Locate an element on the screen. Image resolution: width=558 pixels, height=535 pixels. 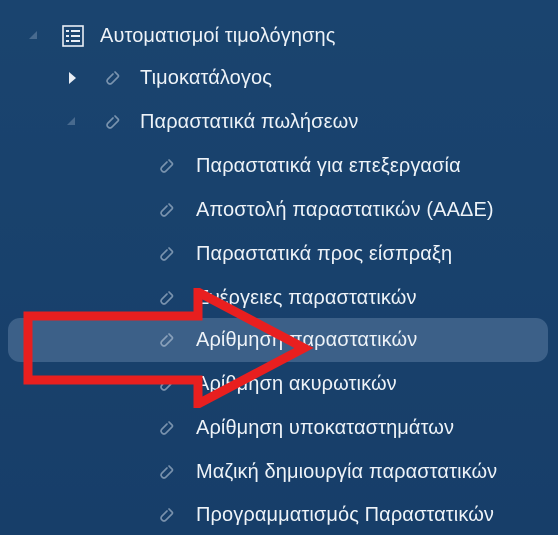
collapse-caret-icon is located at coordinates (72, 122).